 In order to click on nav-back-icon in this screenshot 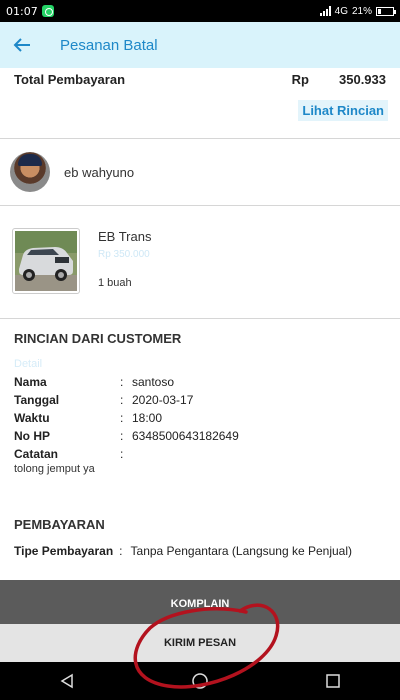, I will do `click(67, 681)`.